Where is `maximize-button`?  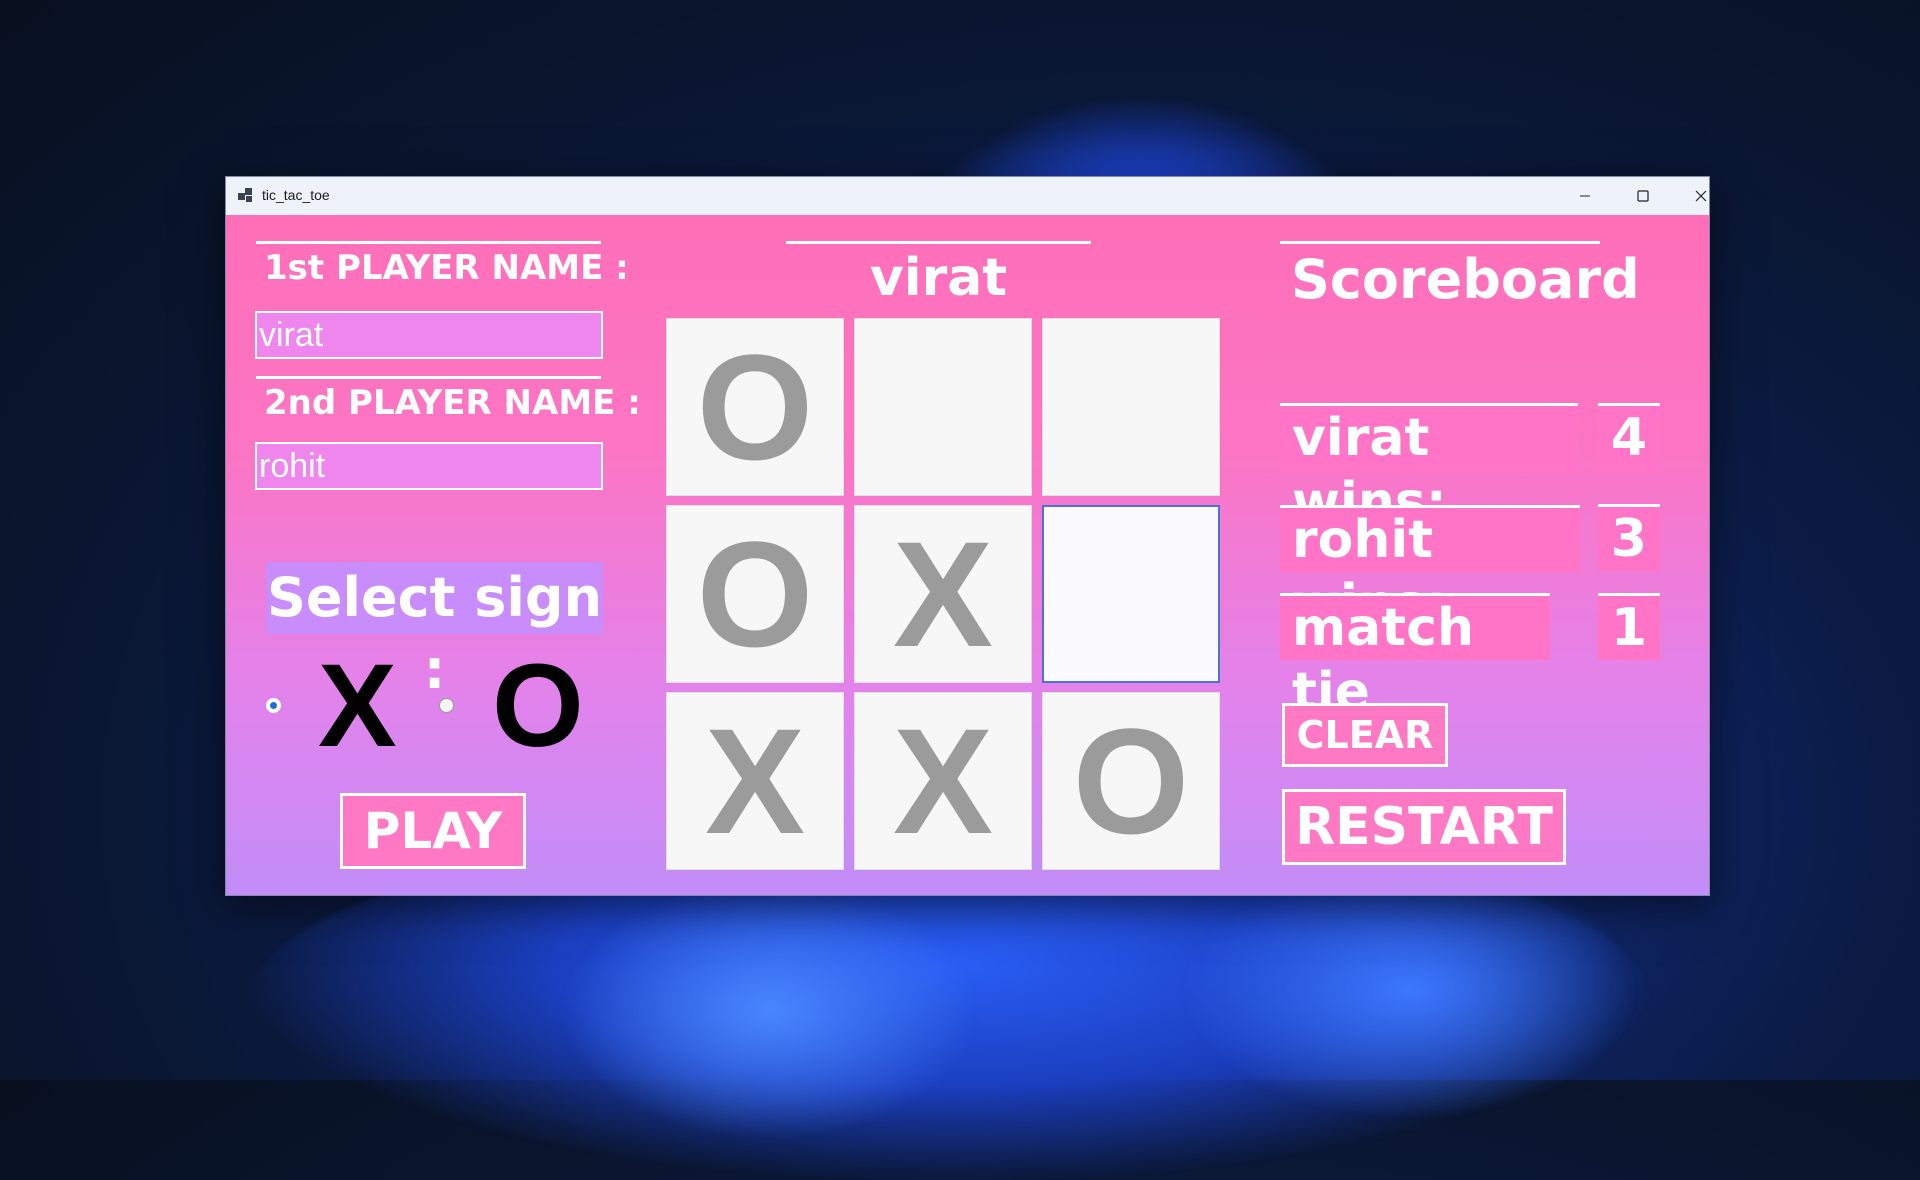
maximize-button is located at coordinates (1643, 196).